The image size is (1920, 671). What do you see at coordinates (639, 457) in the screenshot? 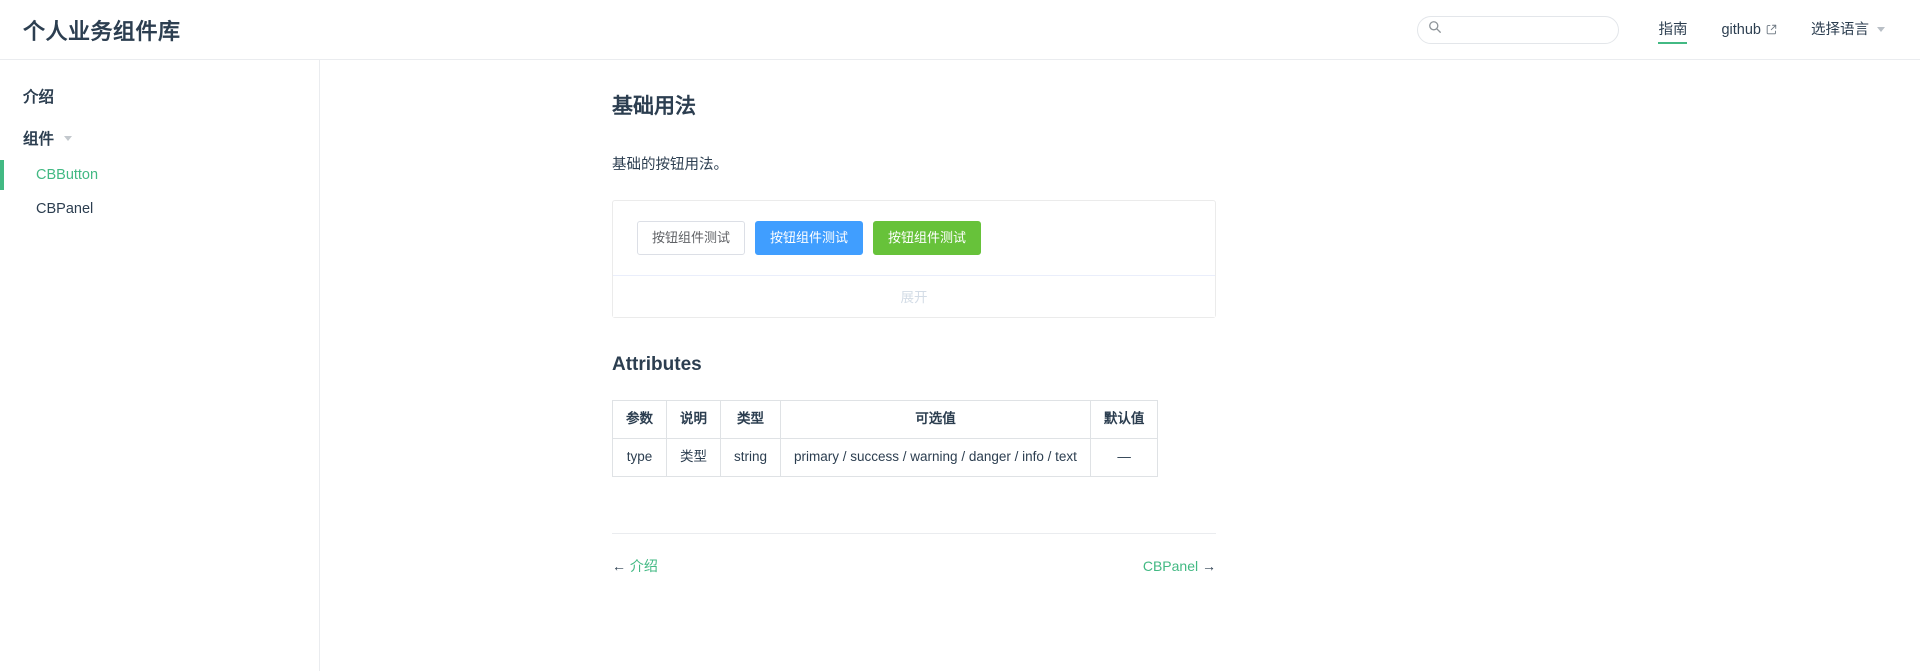
I see `table-cell-param: type` at bounding box center [639, 457].